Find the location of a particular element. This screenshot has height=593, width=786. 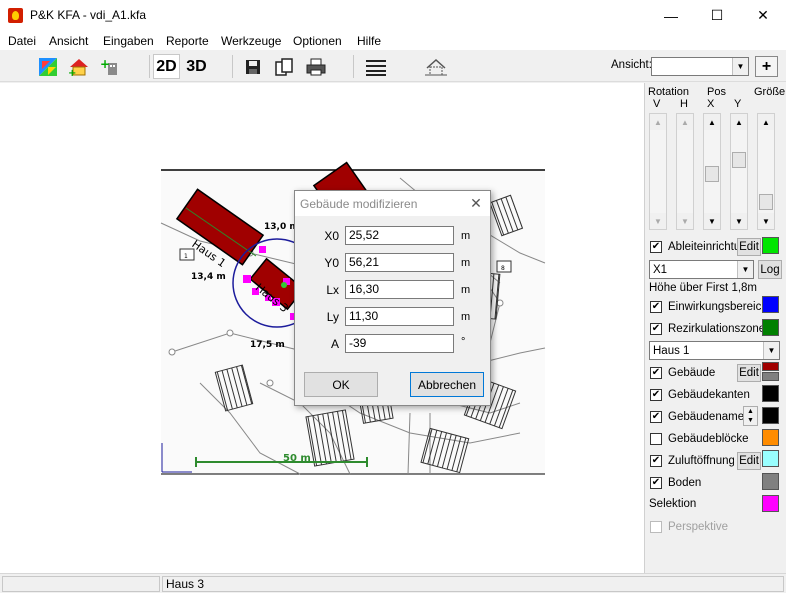

close-button: ✕ is located at coordinates (763, 15).